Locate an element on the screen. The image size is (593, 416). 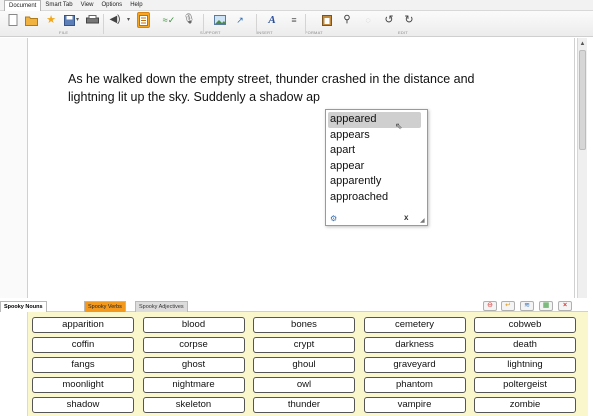
menu-bar: Document Smart Tab View Options Help is located at coordinates (296, 5).